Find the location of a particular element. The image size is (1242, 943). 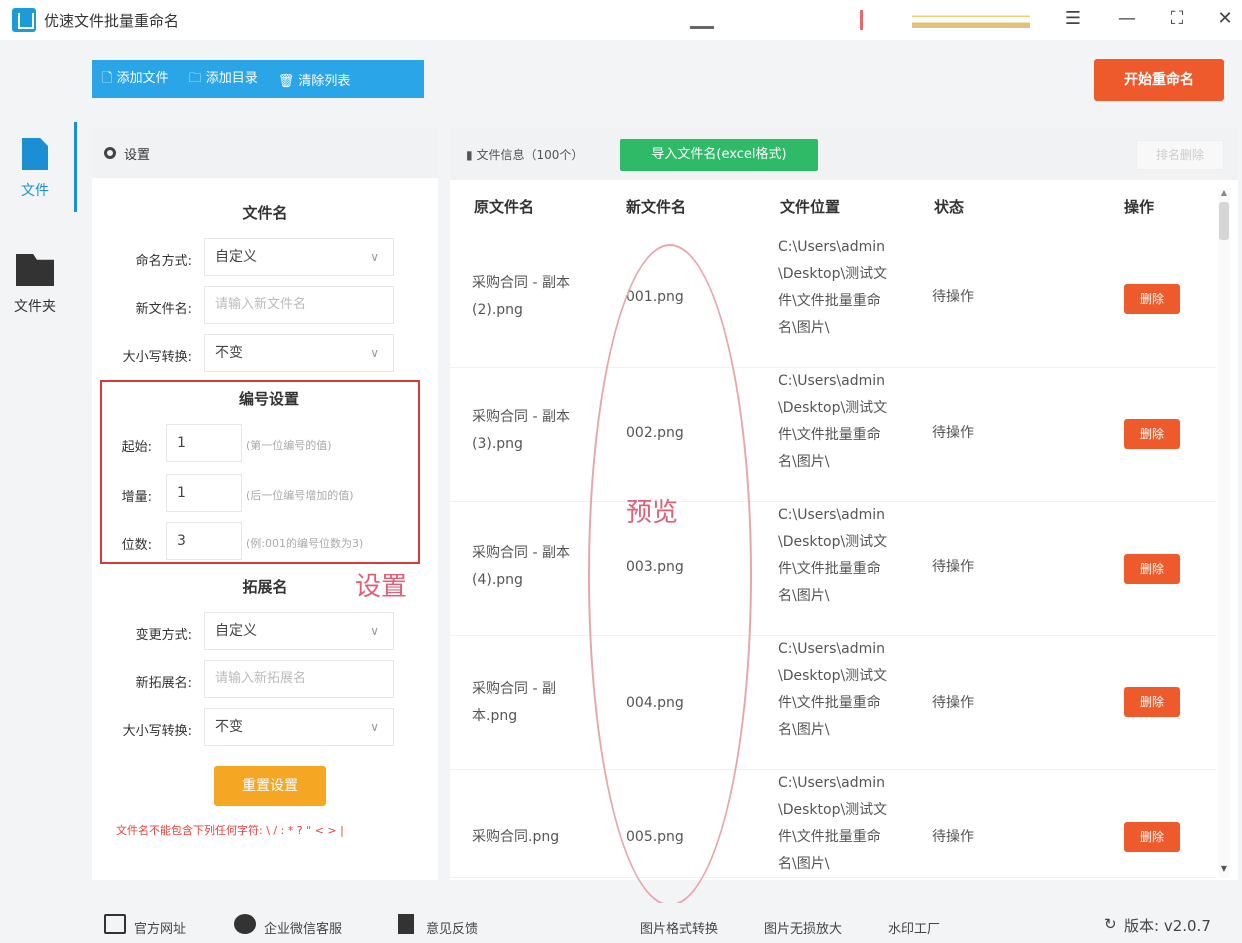

file-icon is located at coordinates (35, 154).